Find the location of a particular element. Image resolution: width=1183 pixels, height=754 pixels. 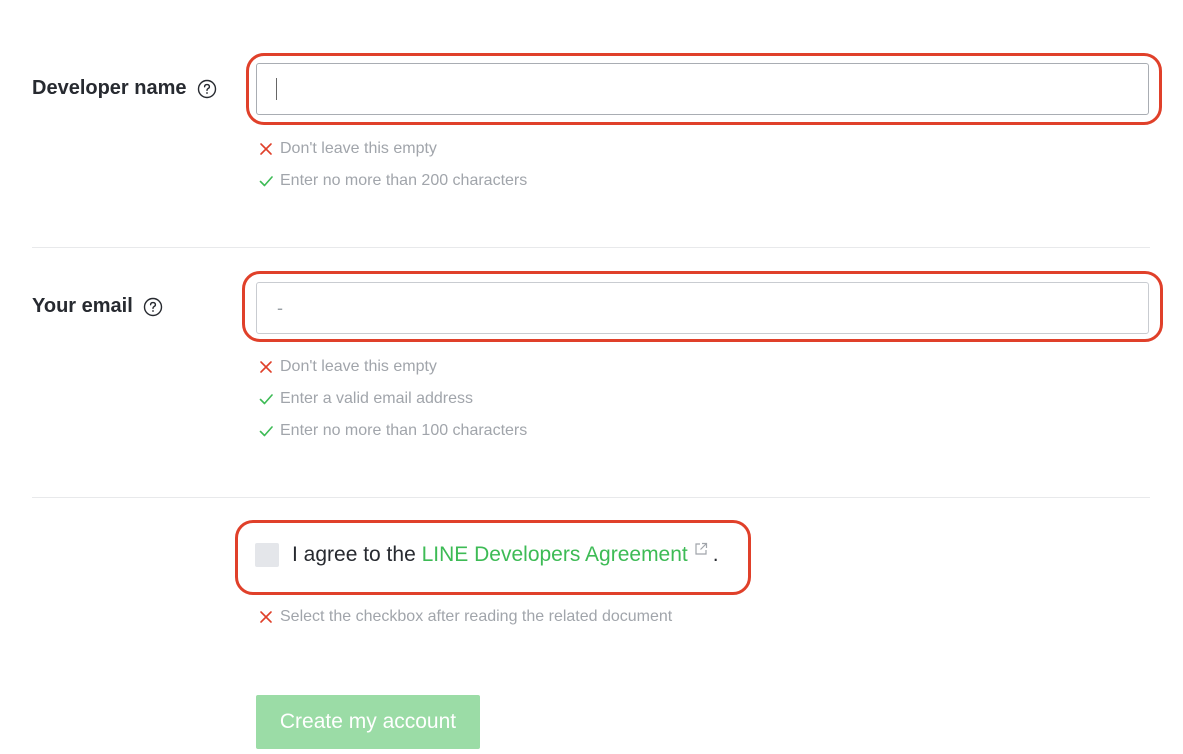

agreement-prefix: I agree to the is located at coordinates (354, 554).